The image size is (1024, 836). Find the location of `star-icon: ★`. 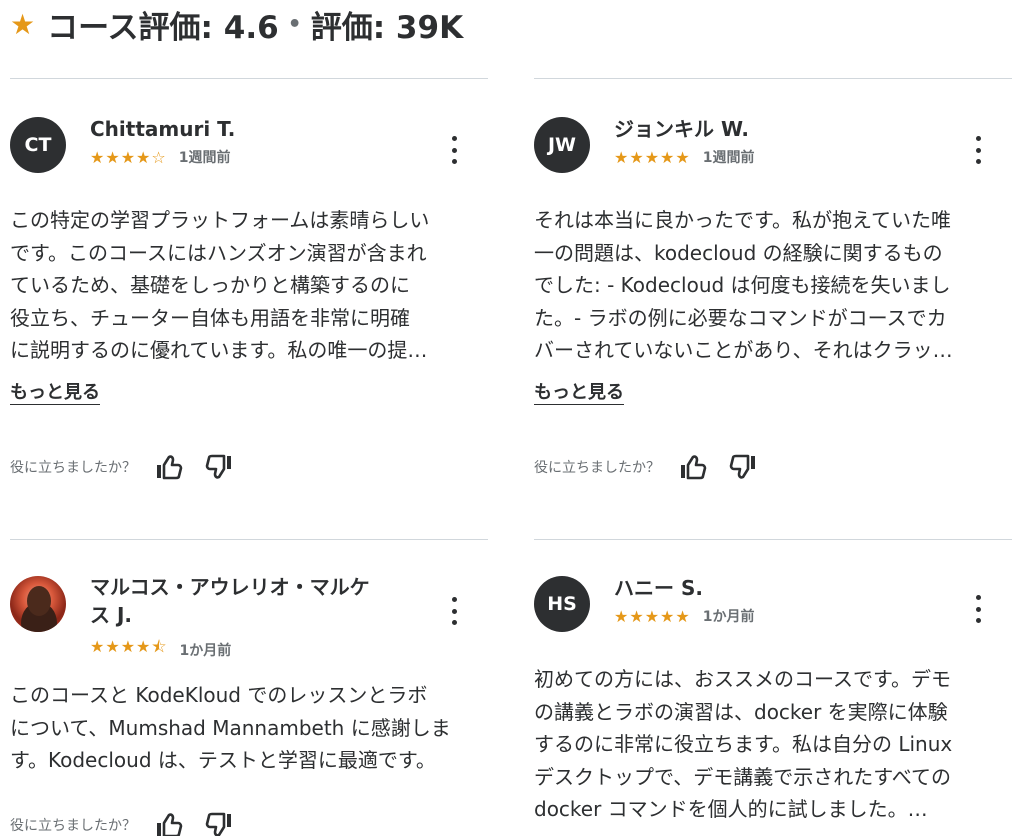

star-icon: ★ is located at coordinates (23, 24).